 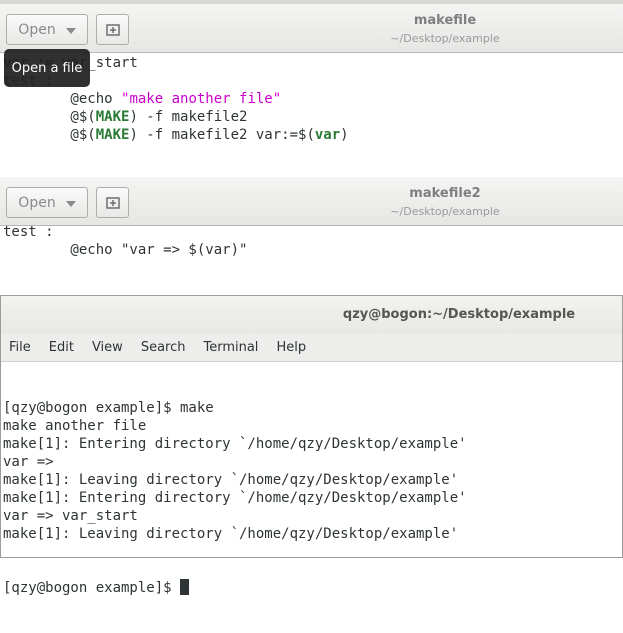 I want to click on code-line: @echo "make another file", so click(x=313, y=99).